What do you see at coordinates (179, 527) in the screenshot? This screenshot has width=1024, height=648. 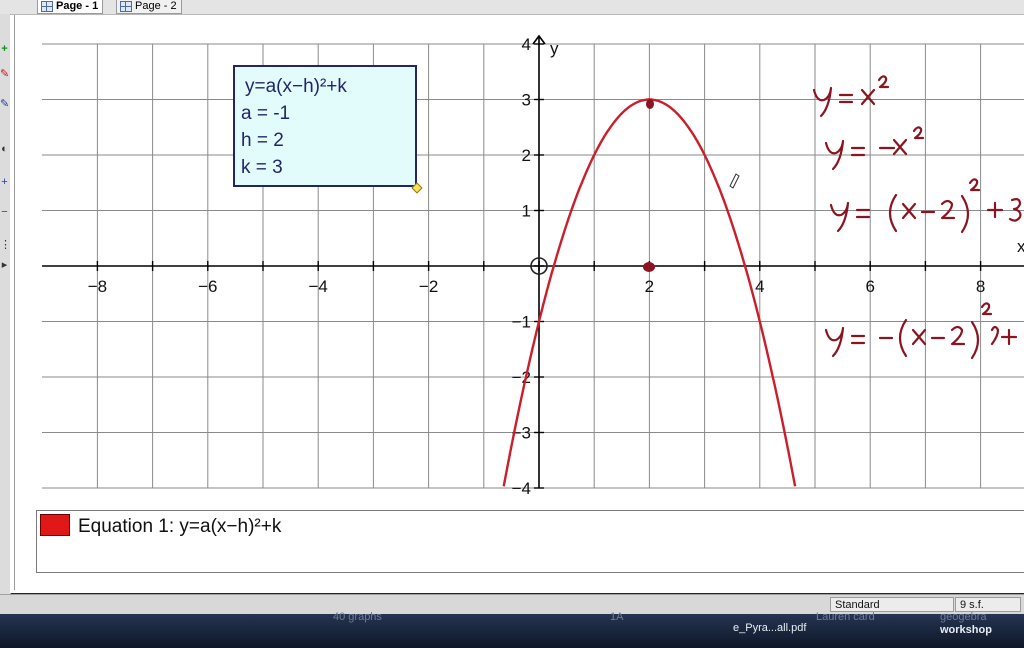 I see `equation-1-label: Equation 1: y=a(x−h)²+k` at bounding box center [179, 527].